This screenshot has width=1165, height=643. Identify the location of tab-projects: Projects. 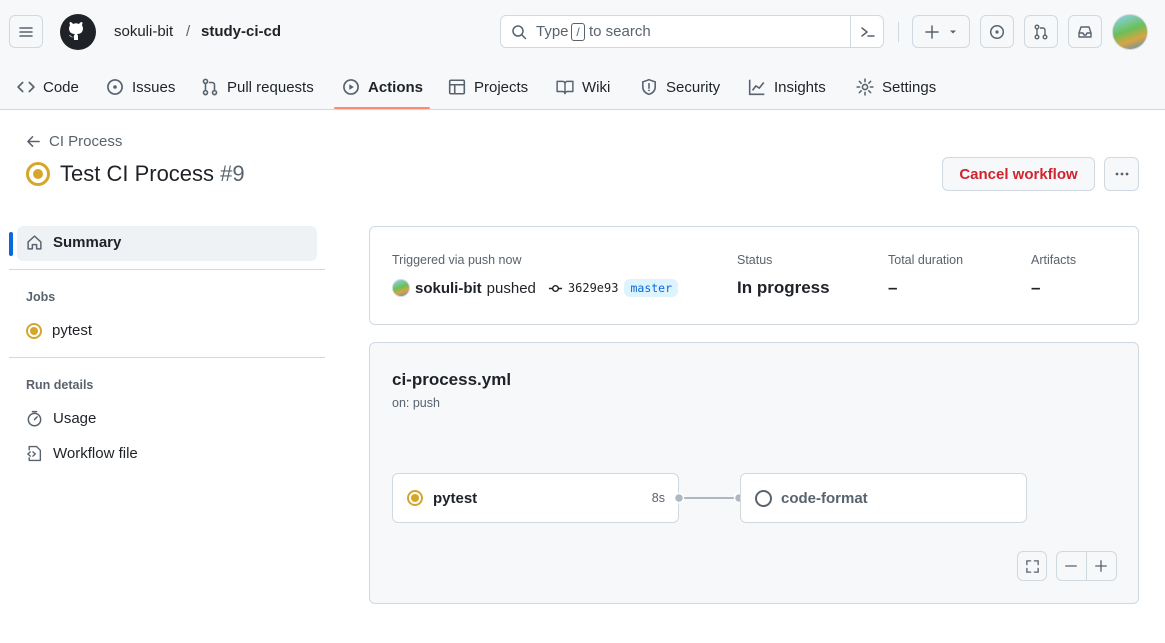
(488, 87).